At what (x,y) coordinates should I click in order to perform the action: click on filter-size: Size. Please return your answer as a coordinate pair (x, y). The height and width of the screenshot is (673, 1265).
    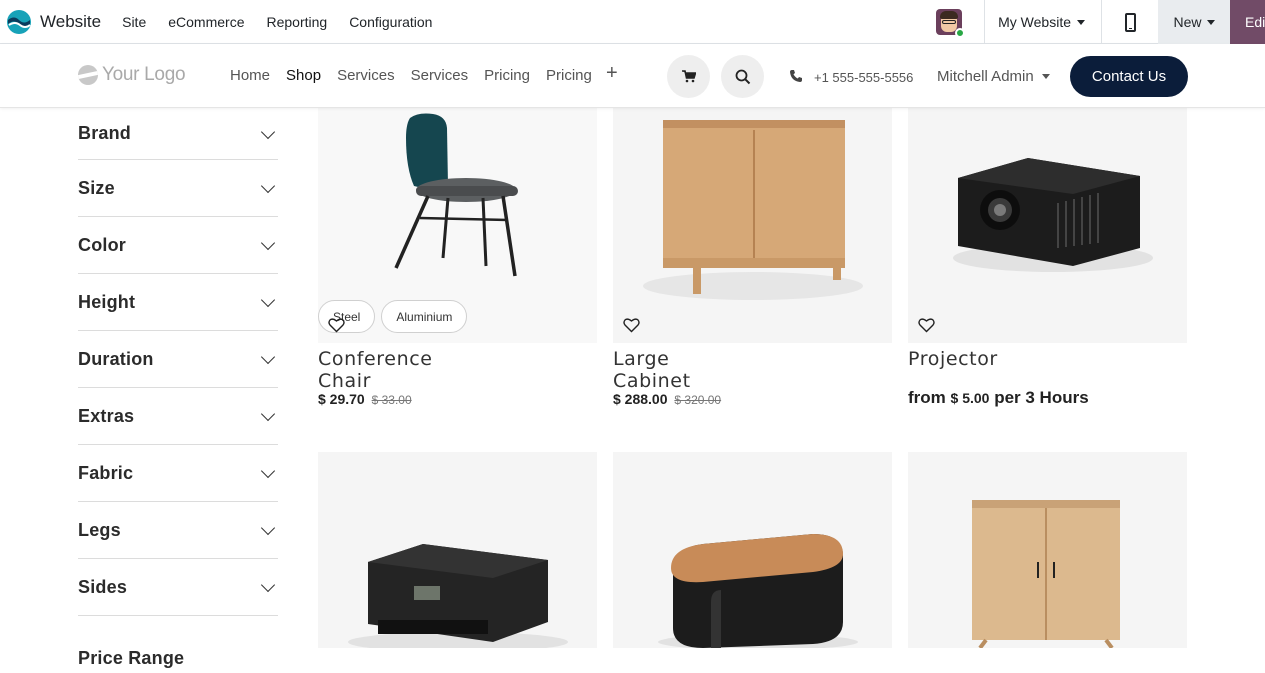
    Looking at the image, I should click on (178, 188).